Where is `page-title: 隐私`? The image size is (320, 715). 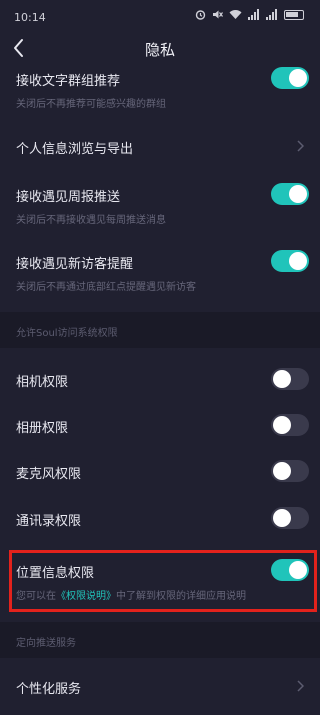 page-title: 隐私 is located at coordinates (159, 50).